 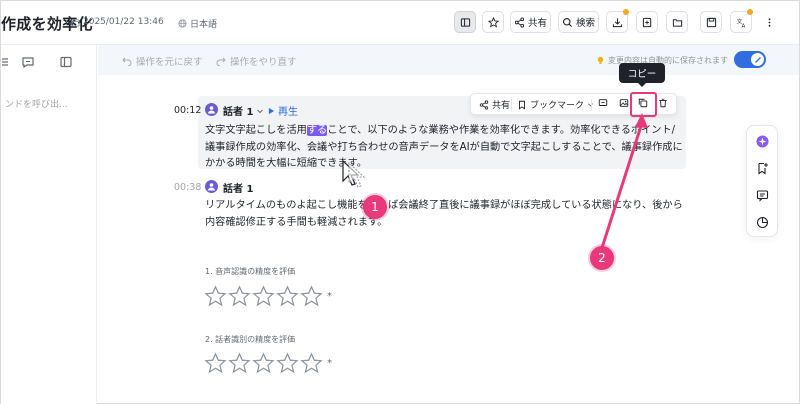 I want to click on folder-icon, so click(x=677, y=22).